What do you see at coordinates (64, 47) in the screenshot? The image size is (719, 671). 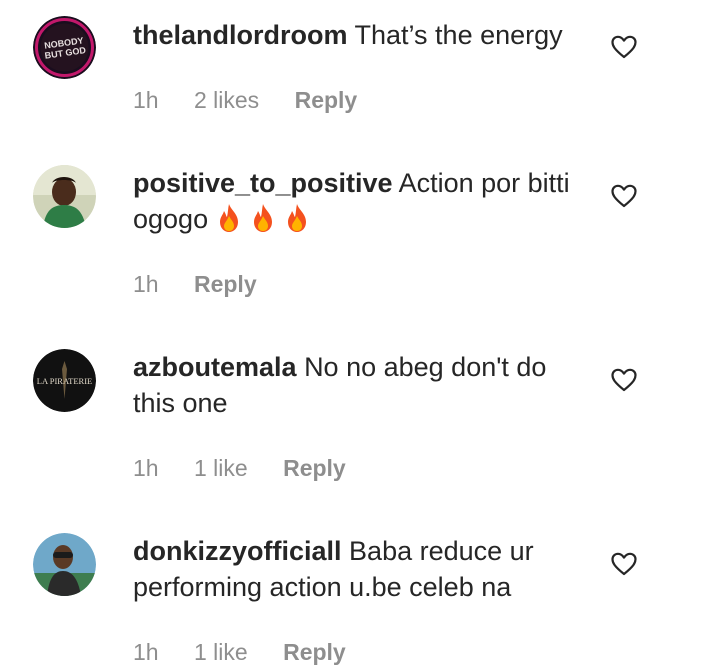 I see `avatar: NOBODY BUT GOD` at bounding box center [64, 47].